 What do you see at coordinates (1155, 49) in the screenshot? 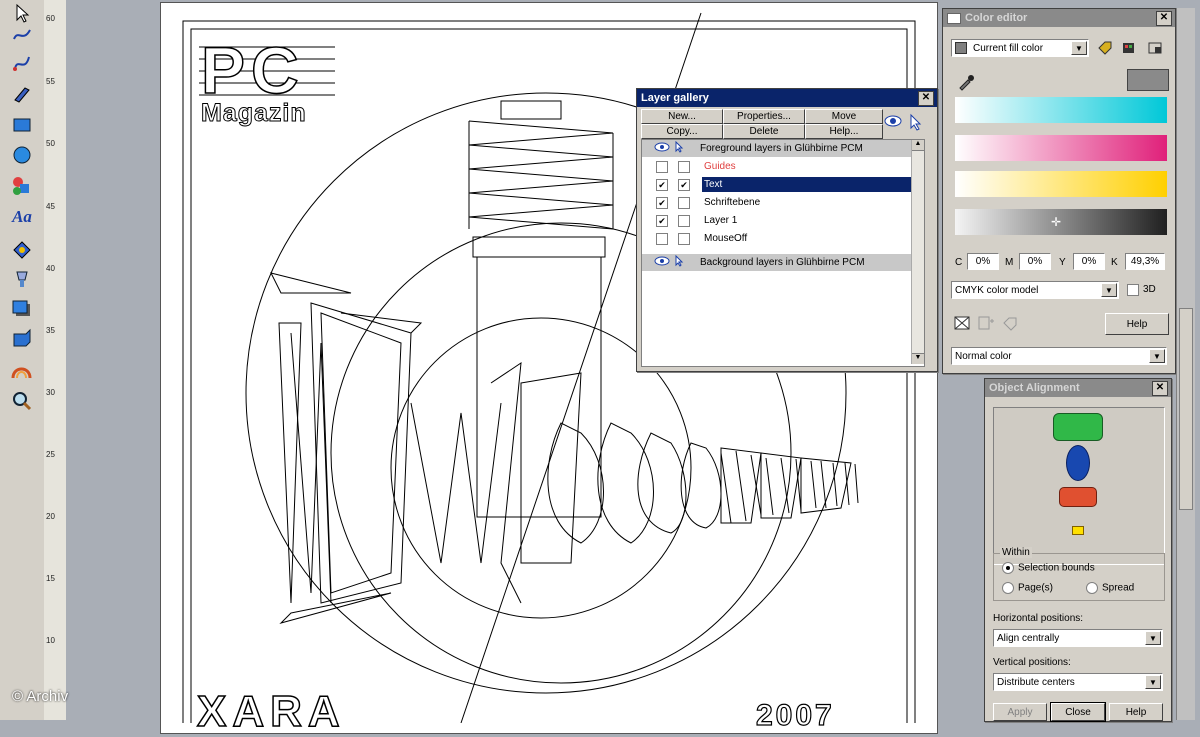
I see `layout-icon` at bounding box center [1155, 49].